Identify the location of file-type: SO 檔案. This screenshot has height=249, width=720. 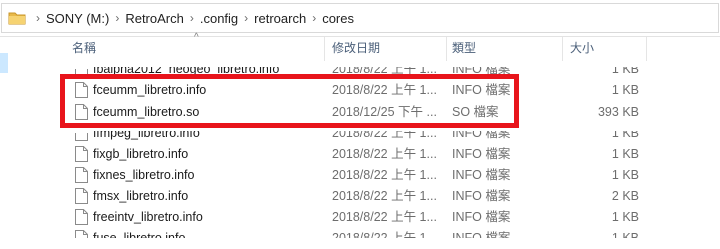
(475, 112).